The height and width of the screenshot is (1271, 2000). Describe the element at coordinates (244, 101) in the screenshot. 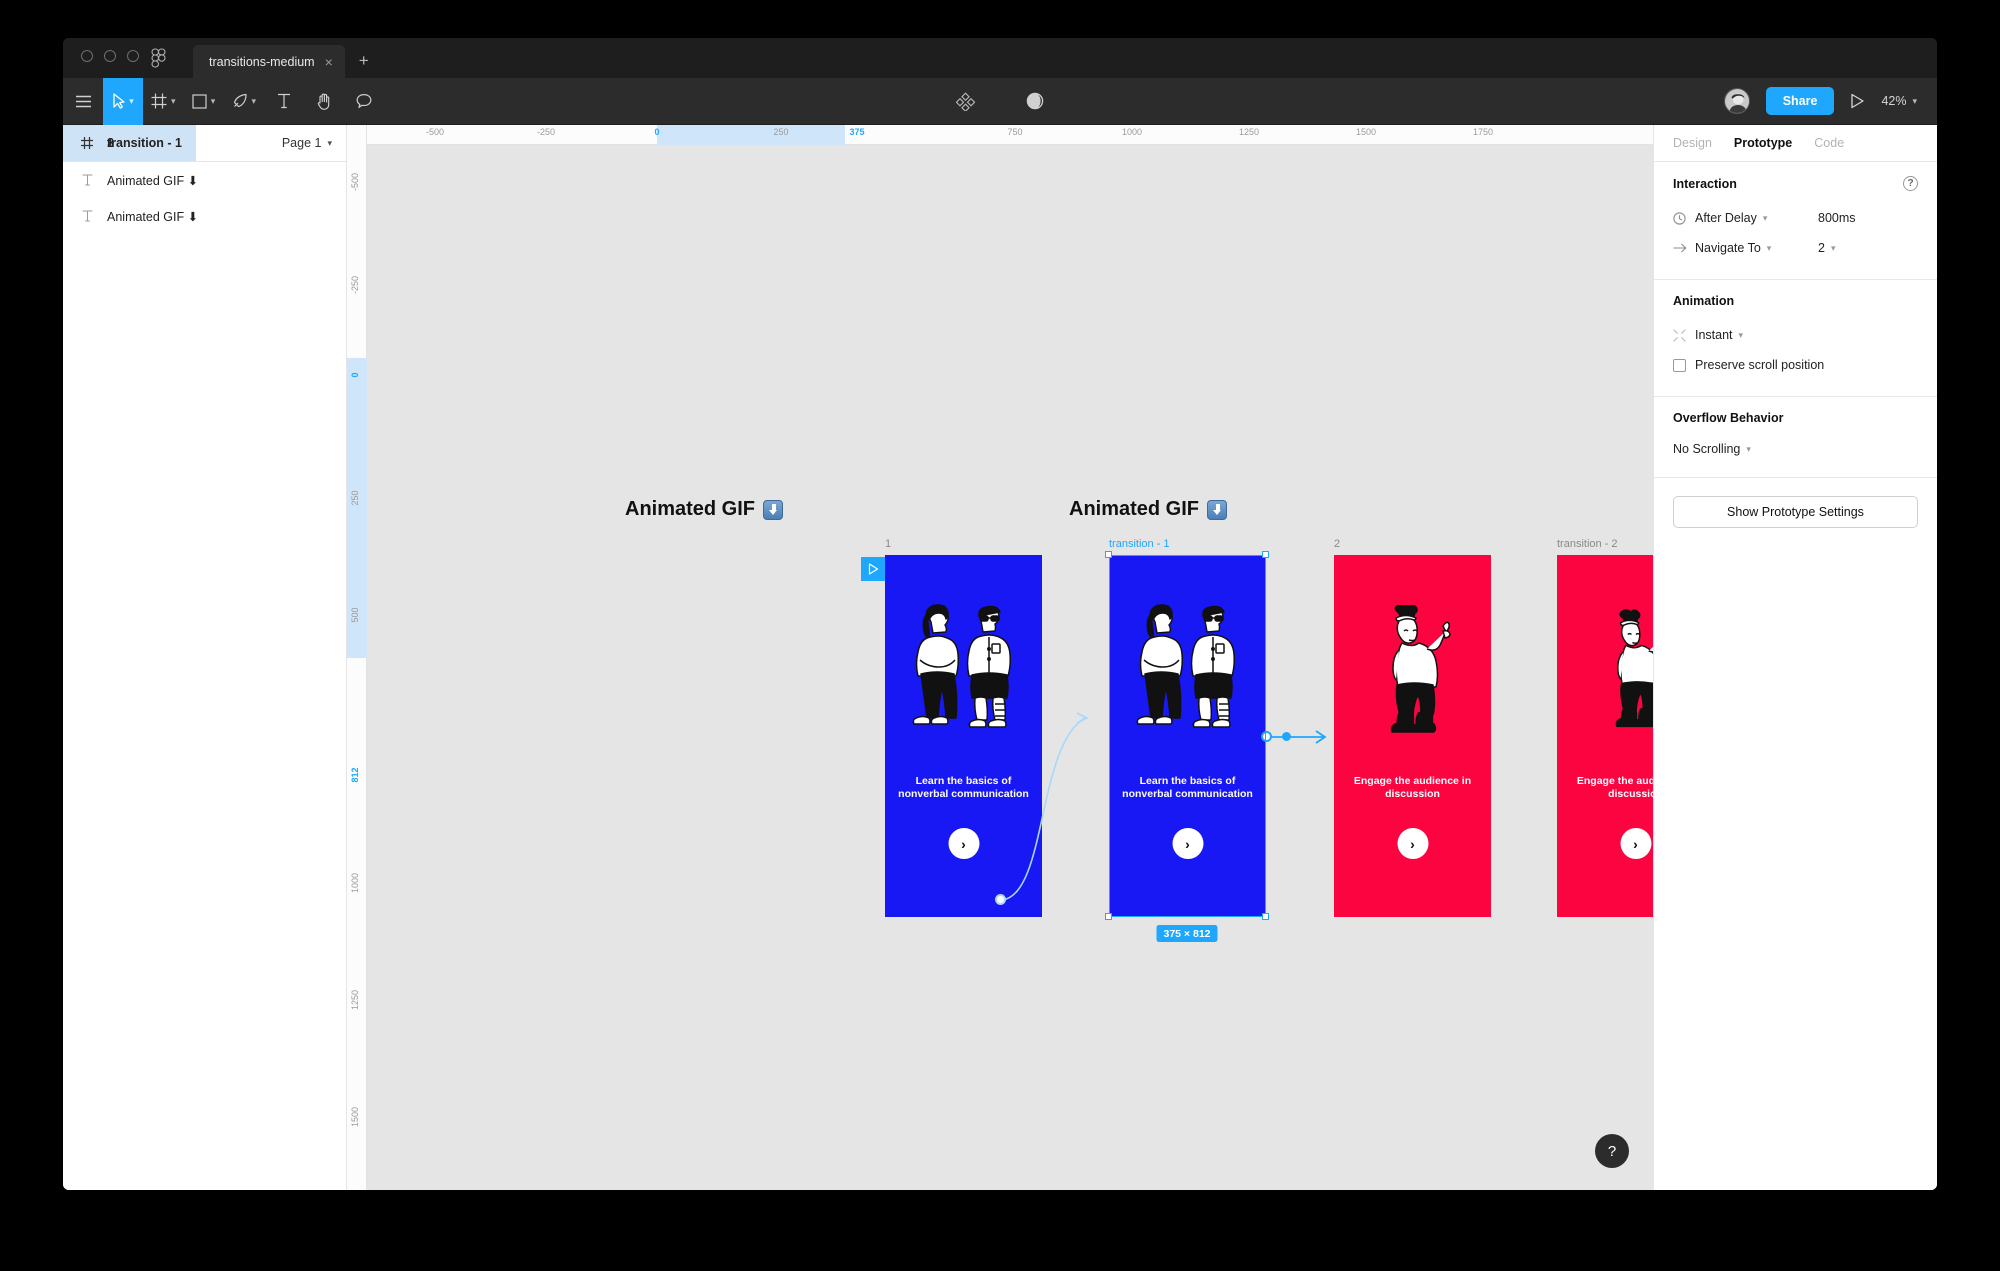

I see `pen-icon: ▾` at that location.